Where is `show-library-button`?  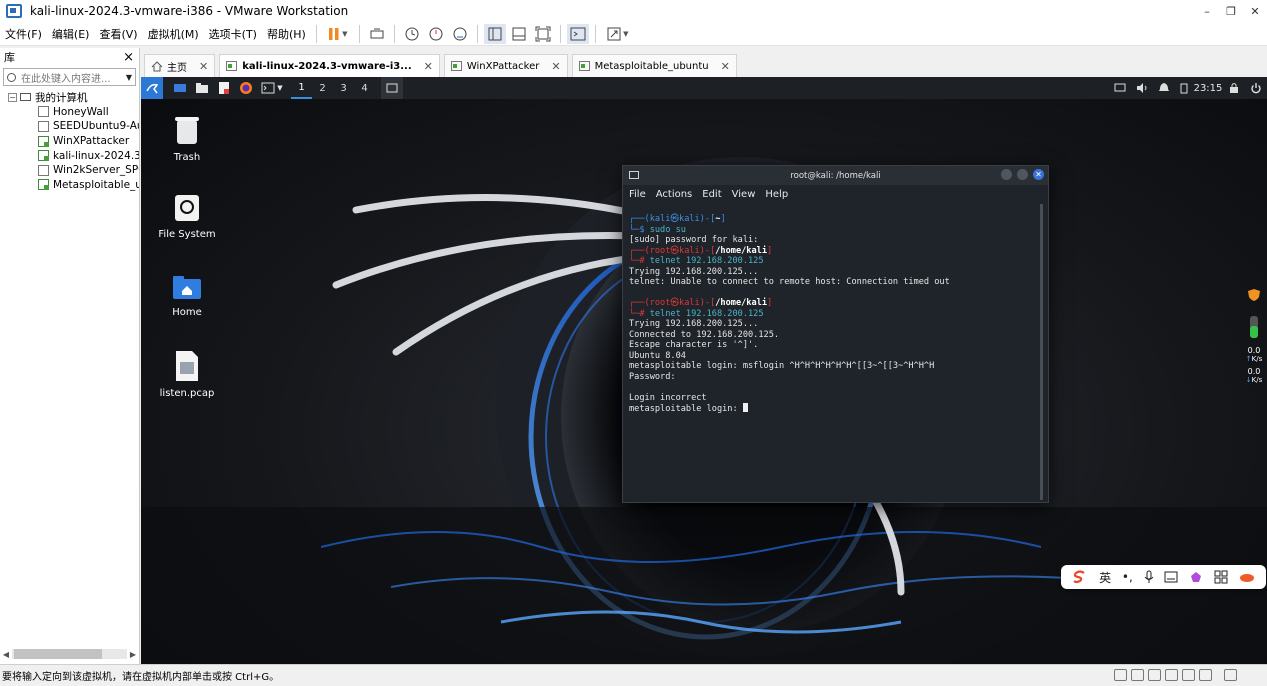 show-library-button is located at coordinates (494, 33).